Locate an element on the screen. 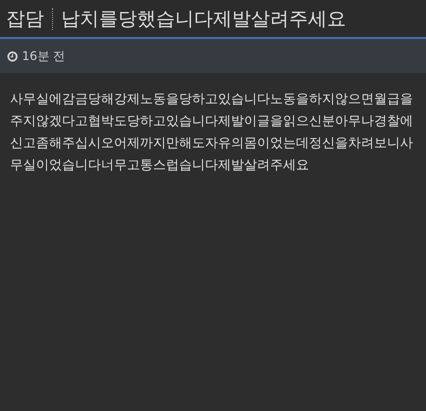 This screenshot has width=426, height=411. post-title: 납치를당했습니다제발살려주세요 is located at coordinates (203, 19).